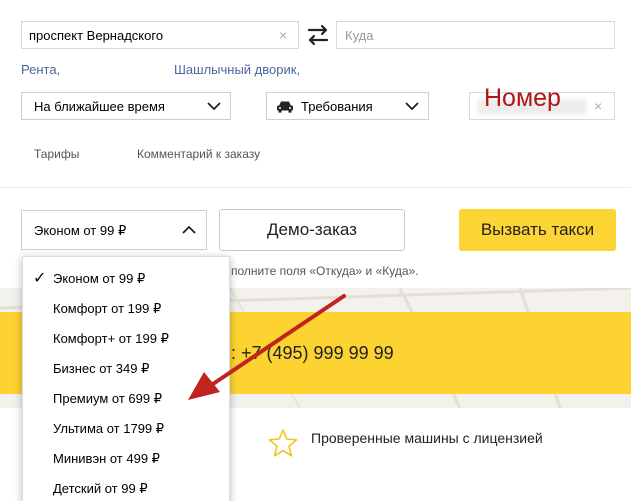  I want to click on dropdown-option-ultima: Ультима от 1799 ₽, so click(108, 429).